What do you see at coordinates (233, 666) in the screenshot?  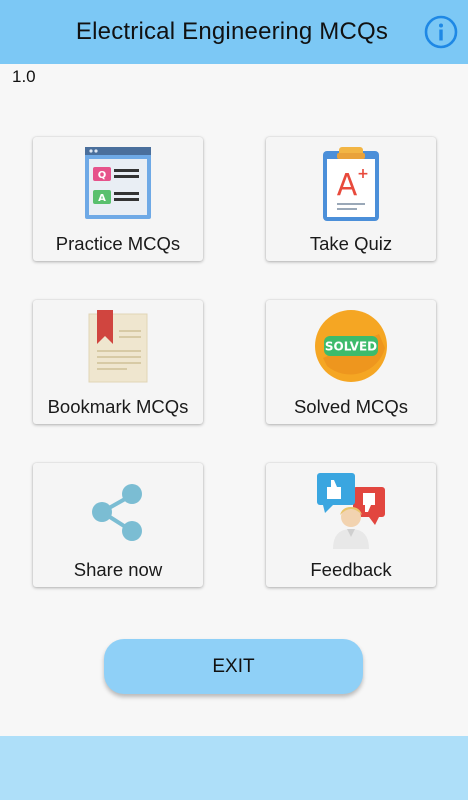 I see `exit-button: EXIT` at bounding box center [233, 666].